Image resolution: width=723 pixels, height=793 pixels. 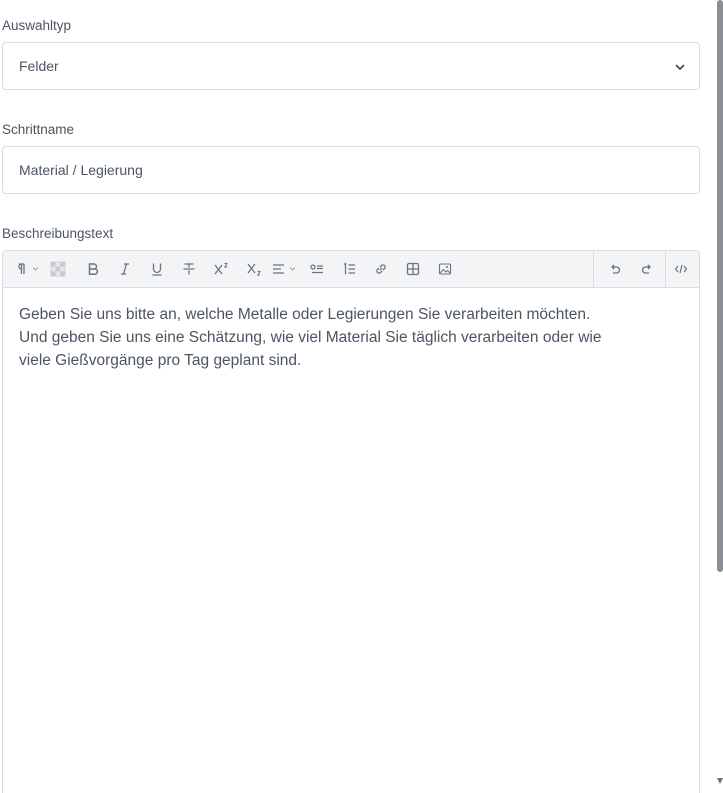 I want to click on scroll-down-icon, so click(x=720, y=781).